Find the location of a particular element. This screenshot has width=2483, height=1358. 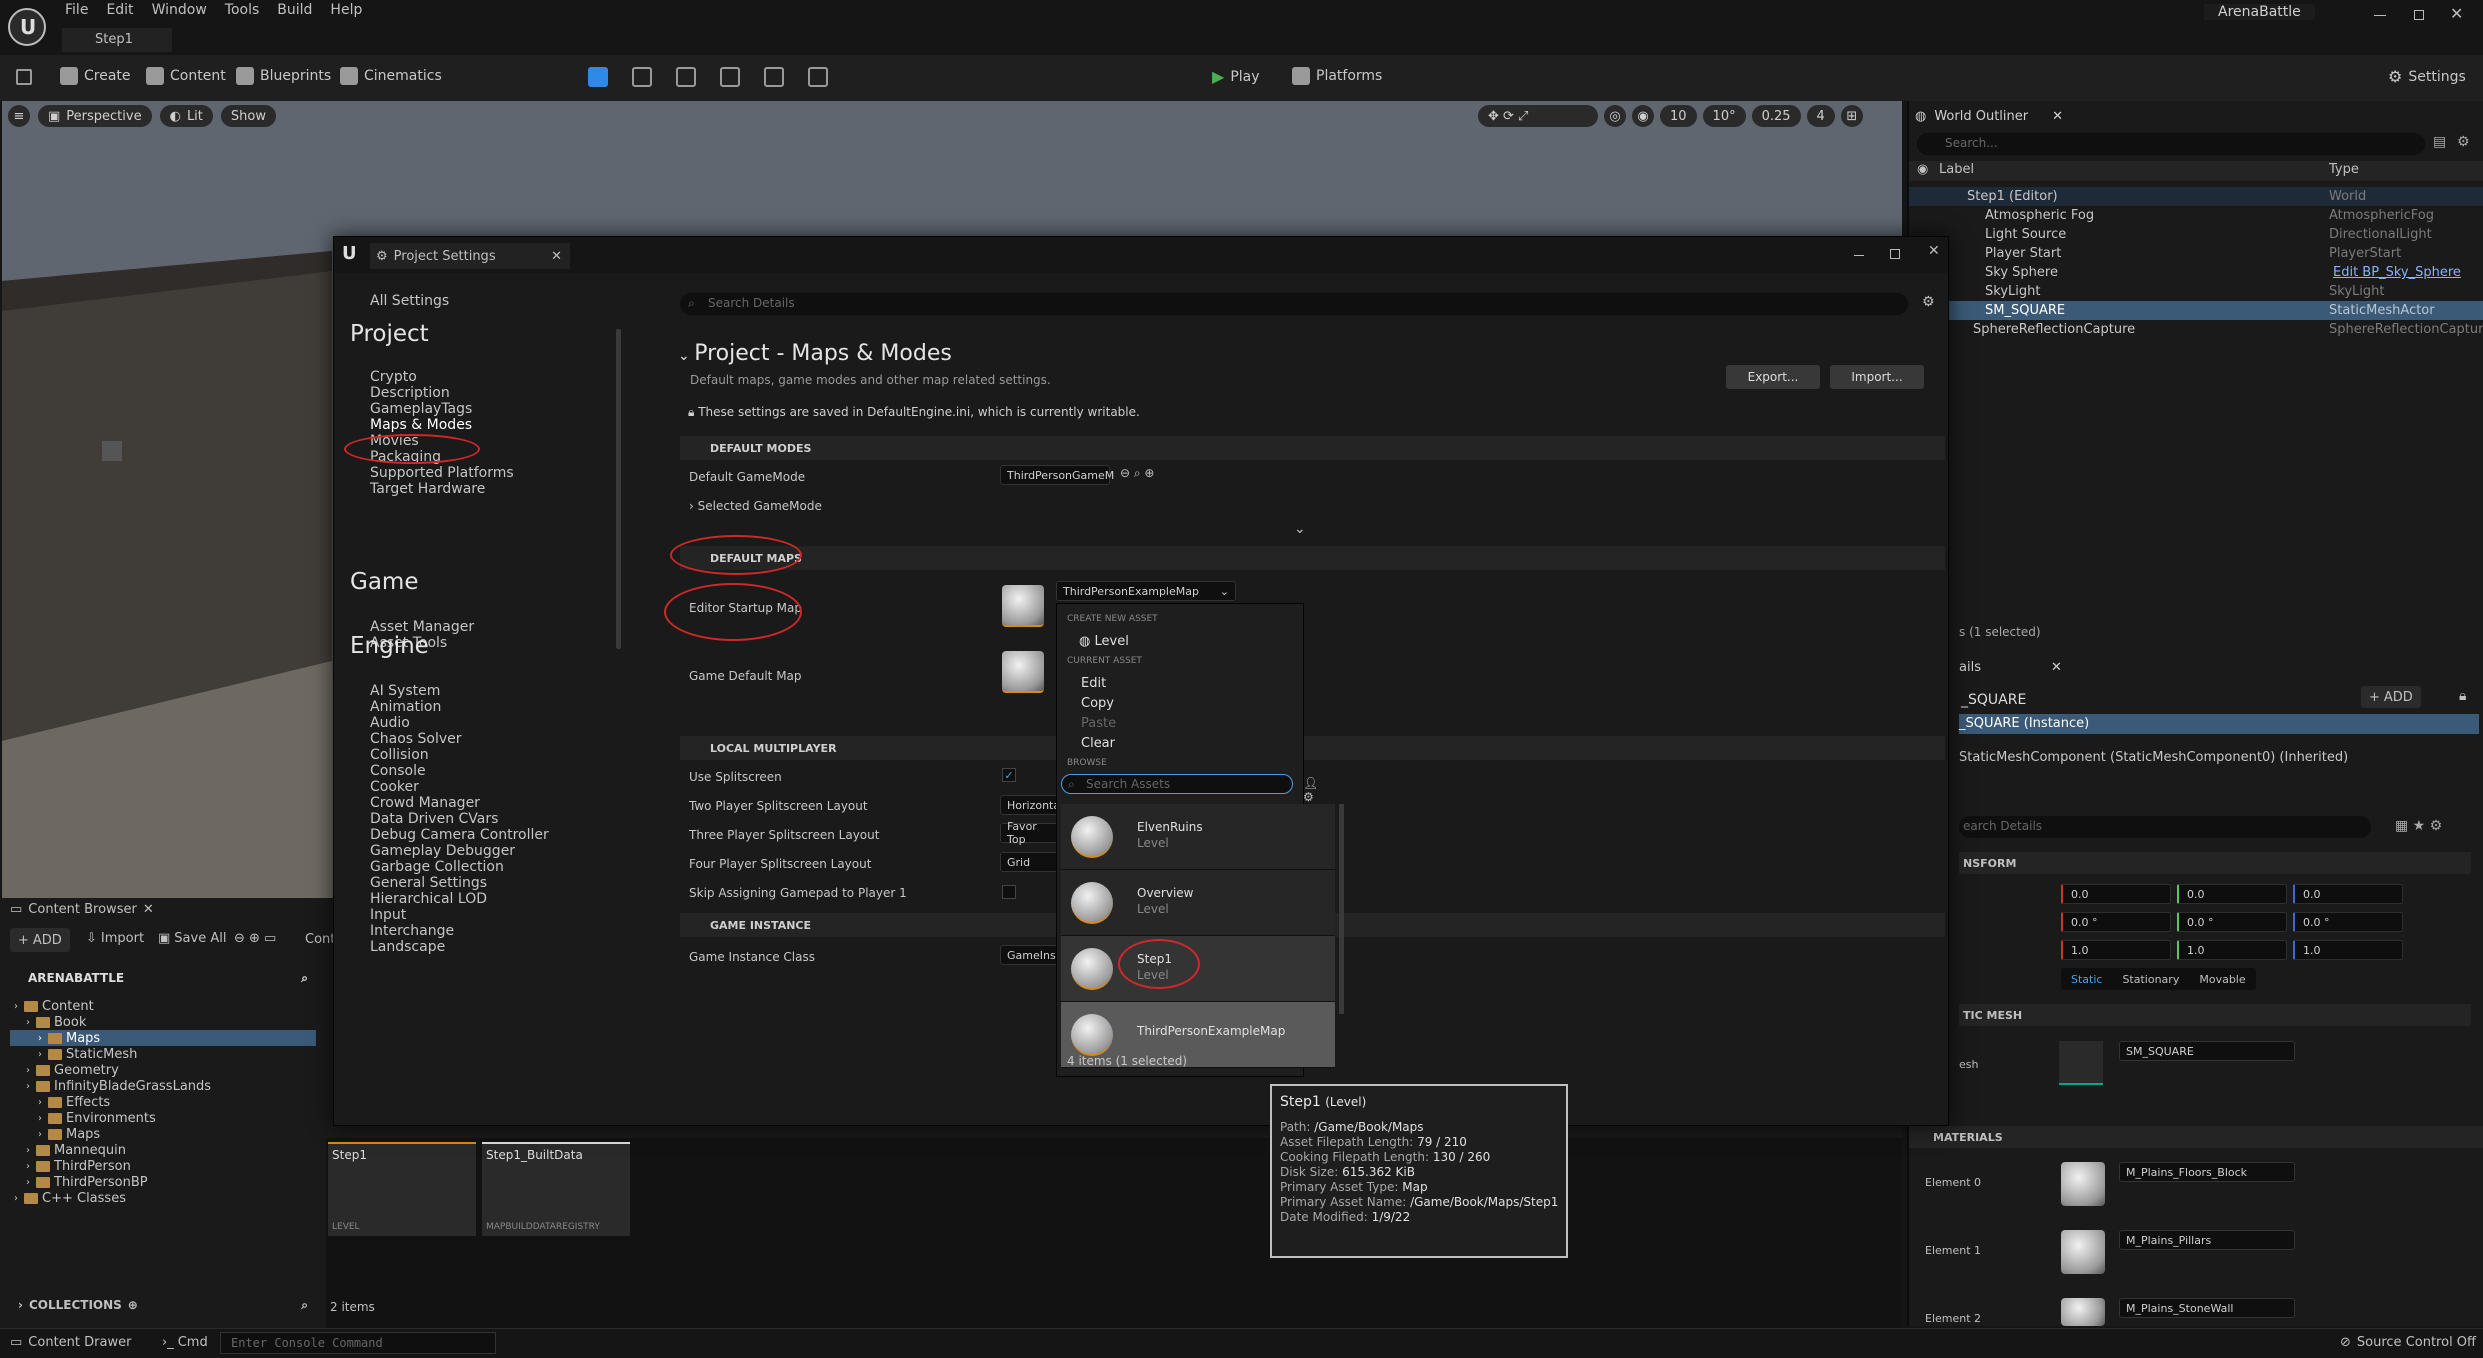

menu-item-clear: Clear is located at coordinates (1098, 743).